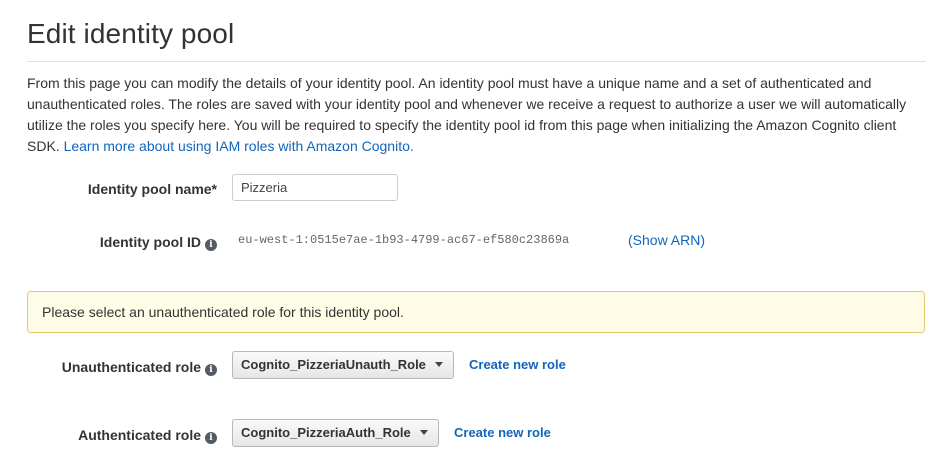 The height and width of the screenshot is (472, 947). I want to click on pool-name-input, so click(315, 187).